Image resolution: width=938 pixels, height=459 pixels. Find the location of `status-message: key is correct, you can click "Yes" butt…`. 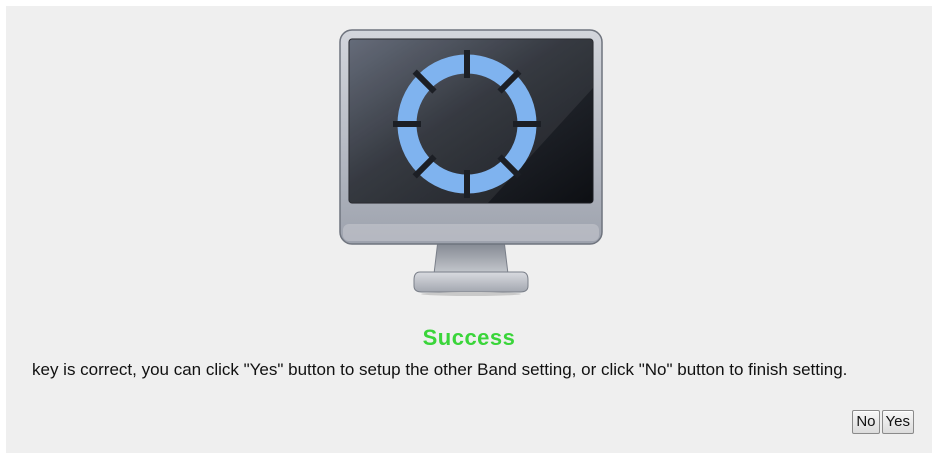

status-message: key is correct, you can click "Yes" butt… is located at coordinates (440, 369).